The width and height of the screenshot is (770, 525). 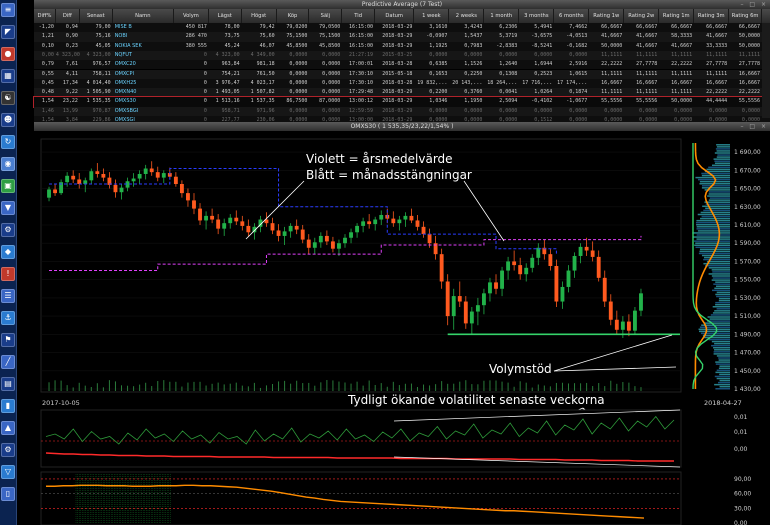 What do you see at coordinates (536, 16) in the screenshot?
I see `column-header: 3 months` at bounding box center [536, 16].